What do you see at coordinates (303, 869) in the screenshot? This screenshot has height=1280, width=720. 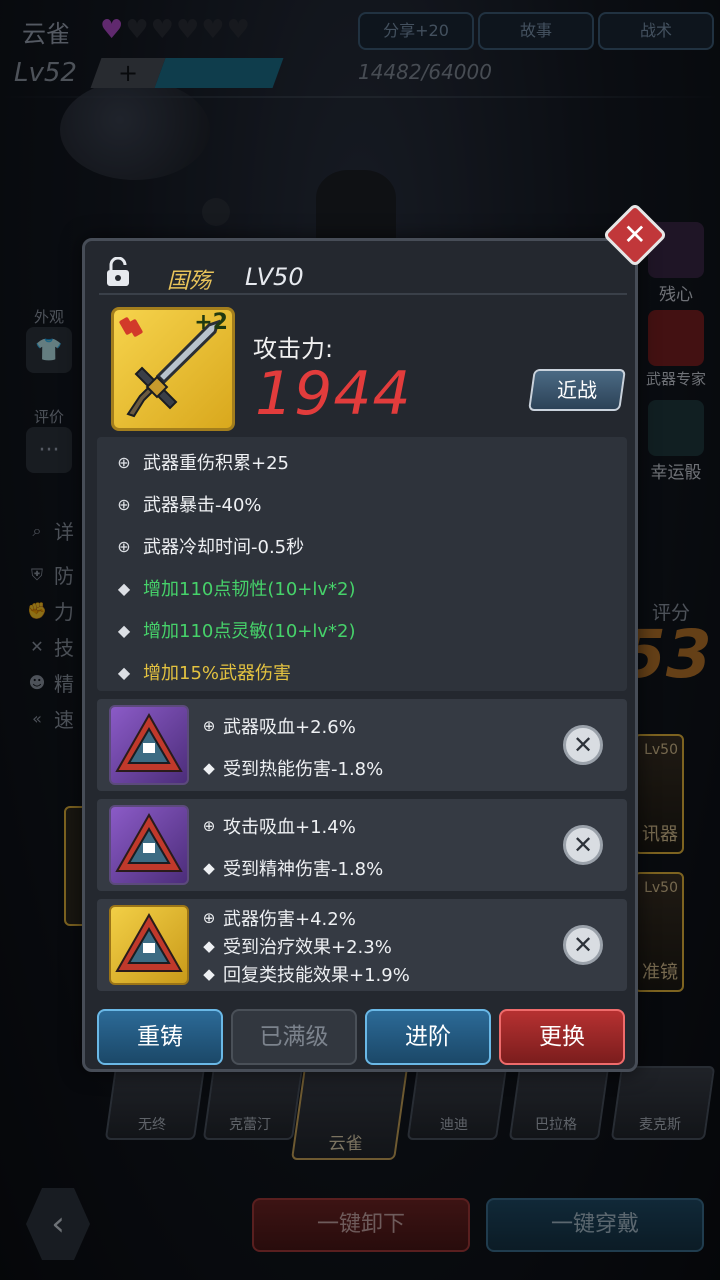 I see `gem-stat-text: 受到精神伤害-1.8%` at bounding box center [303, 869].